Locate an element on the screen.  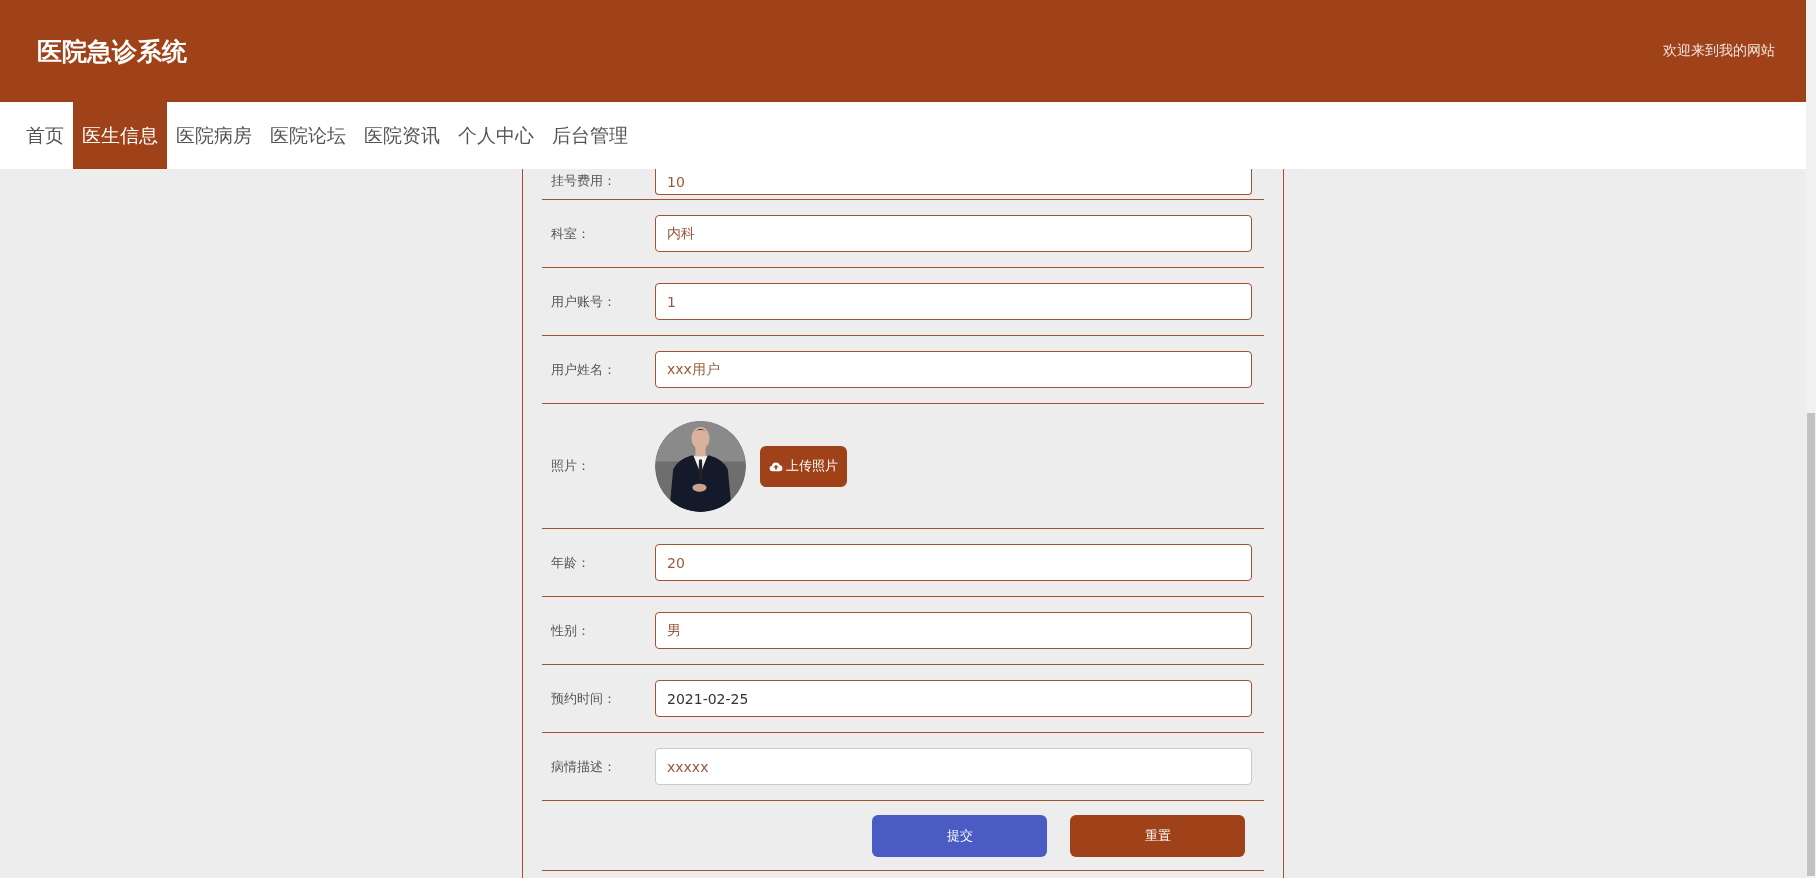
field-label: 病情描述： is located at coordinates (583, 766).